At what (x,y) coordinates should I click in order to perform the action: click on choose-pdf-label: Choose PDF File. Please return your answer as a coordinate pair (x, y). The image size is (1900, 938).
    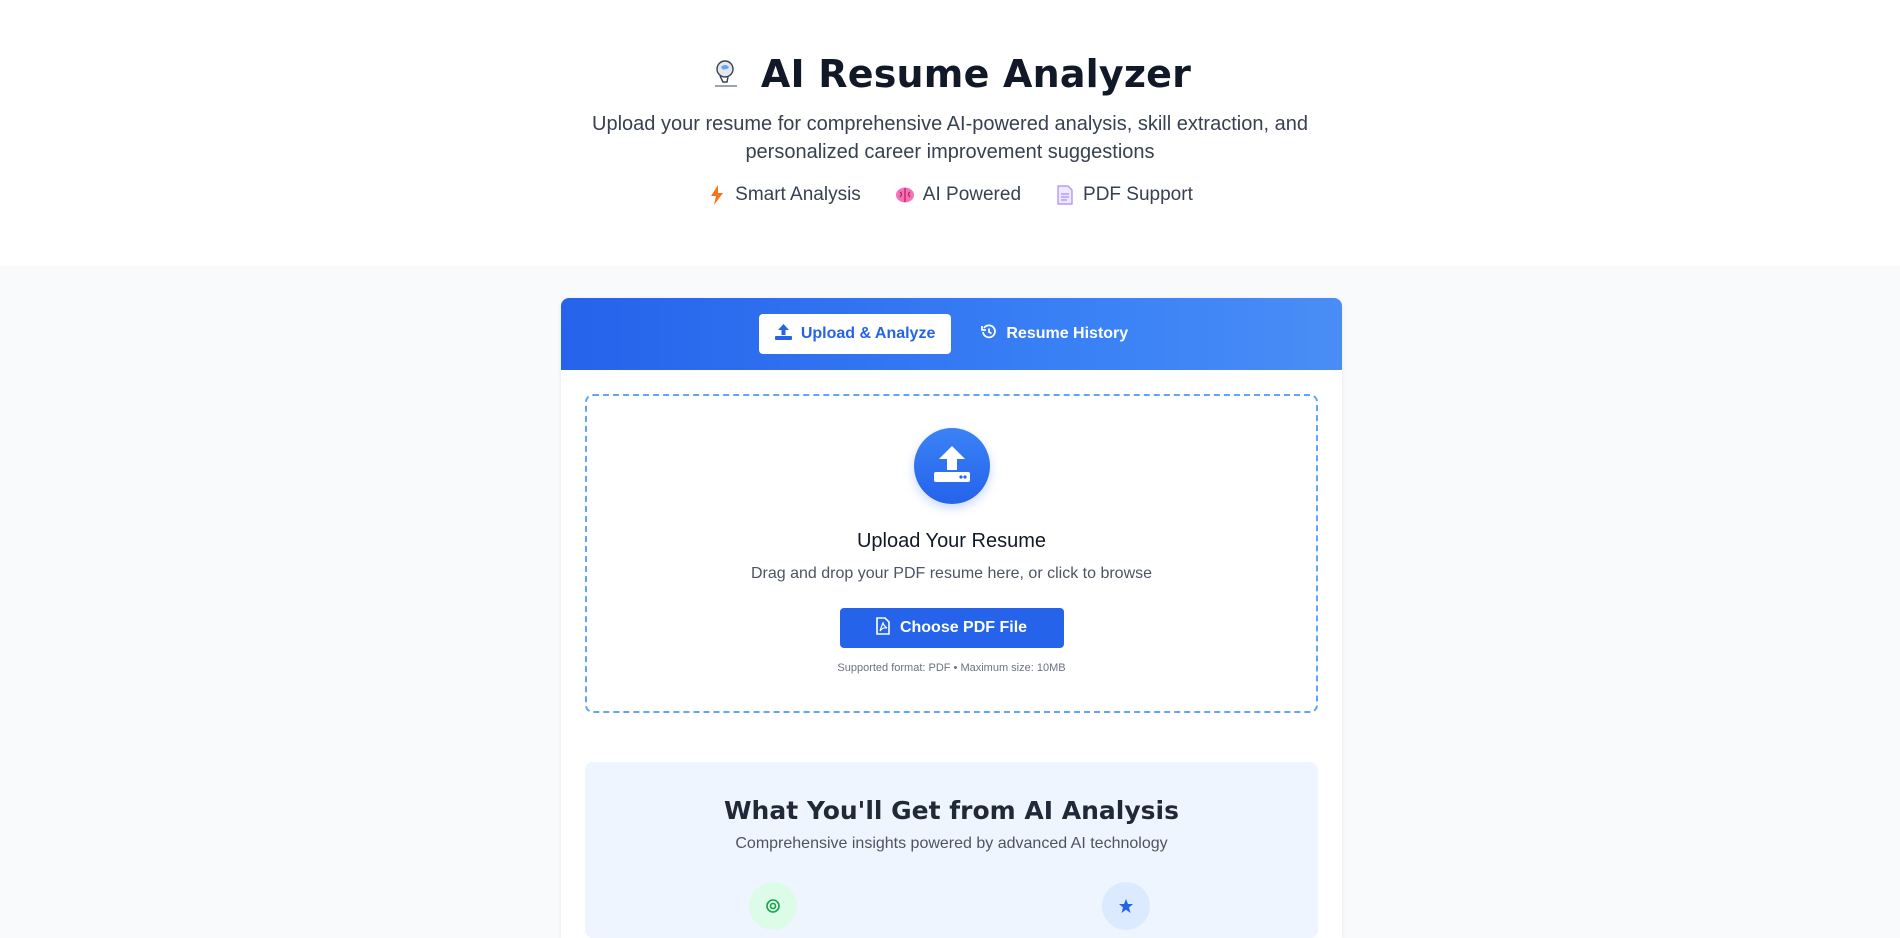
    Looking at the image, I should click on (963, 627).